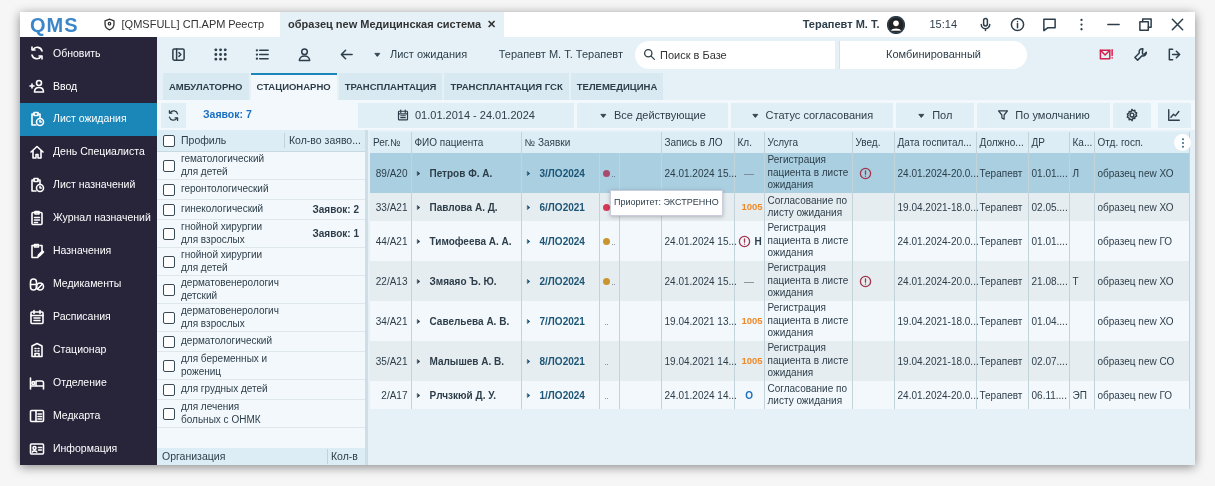 The height and width of the screenshot is (486, 1215). What do you see at coordinates (88, 86) in the screenshot?
I see `sidebar-item: Ввод` at bounding box center [88, 86].